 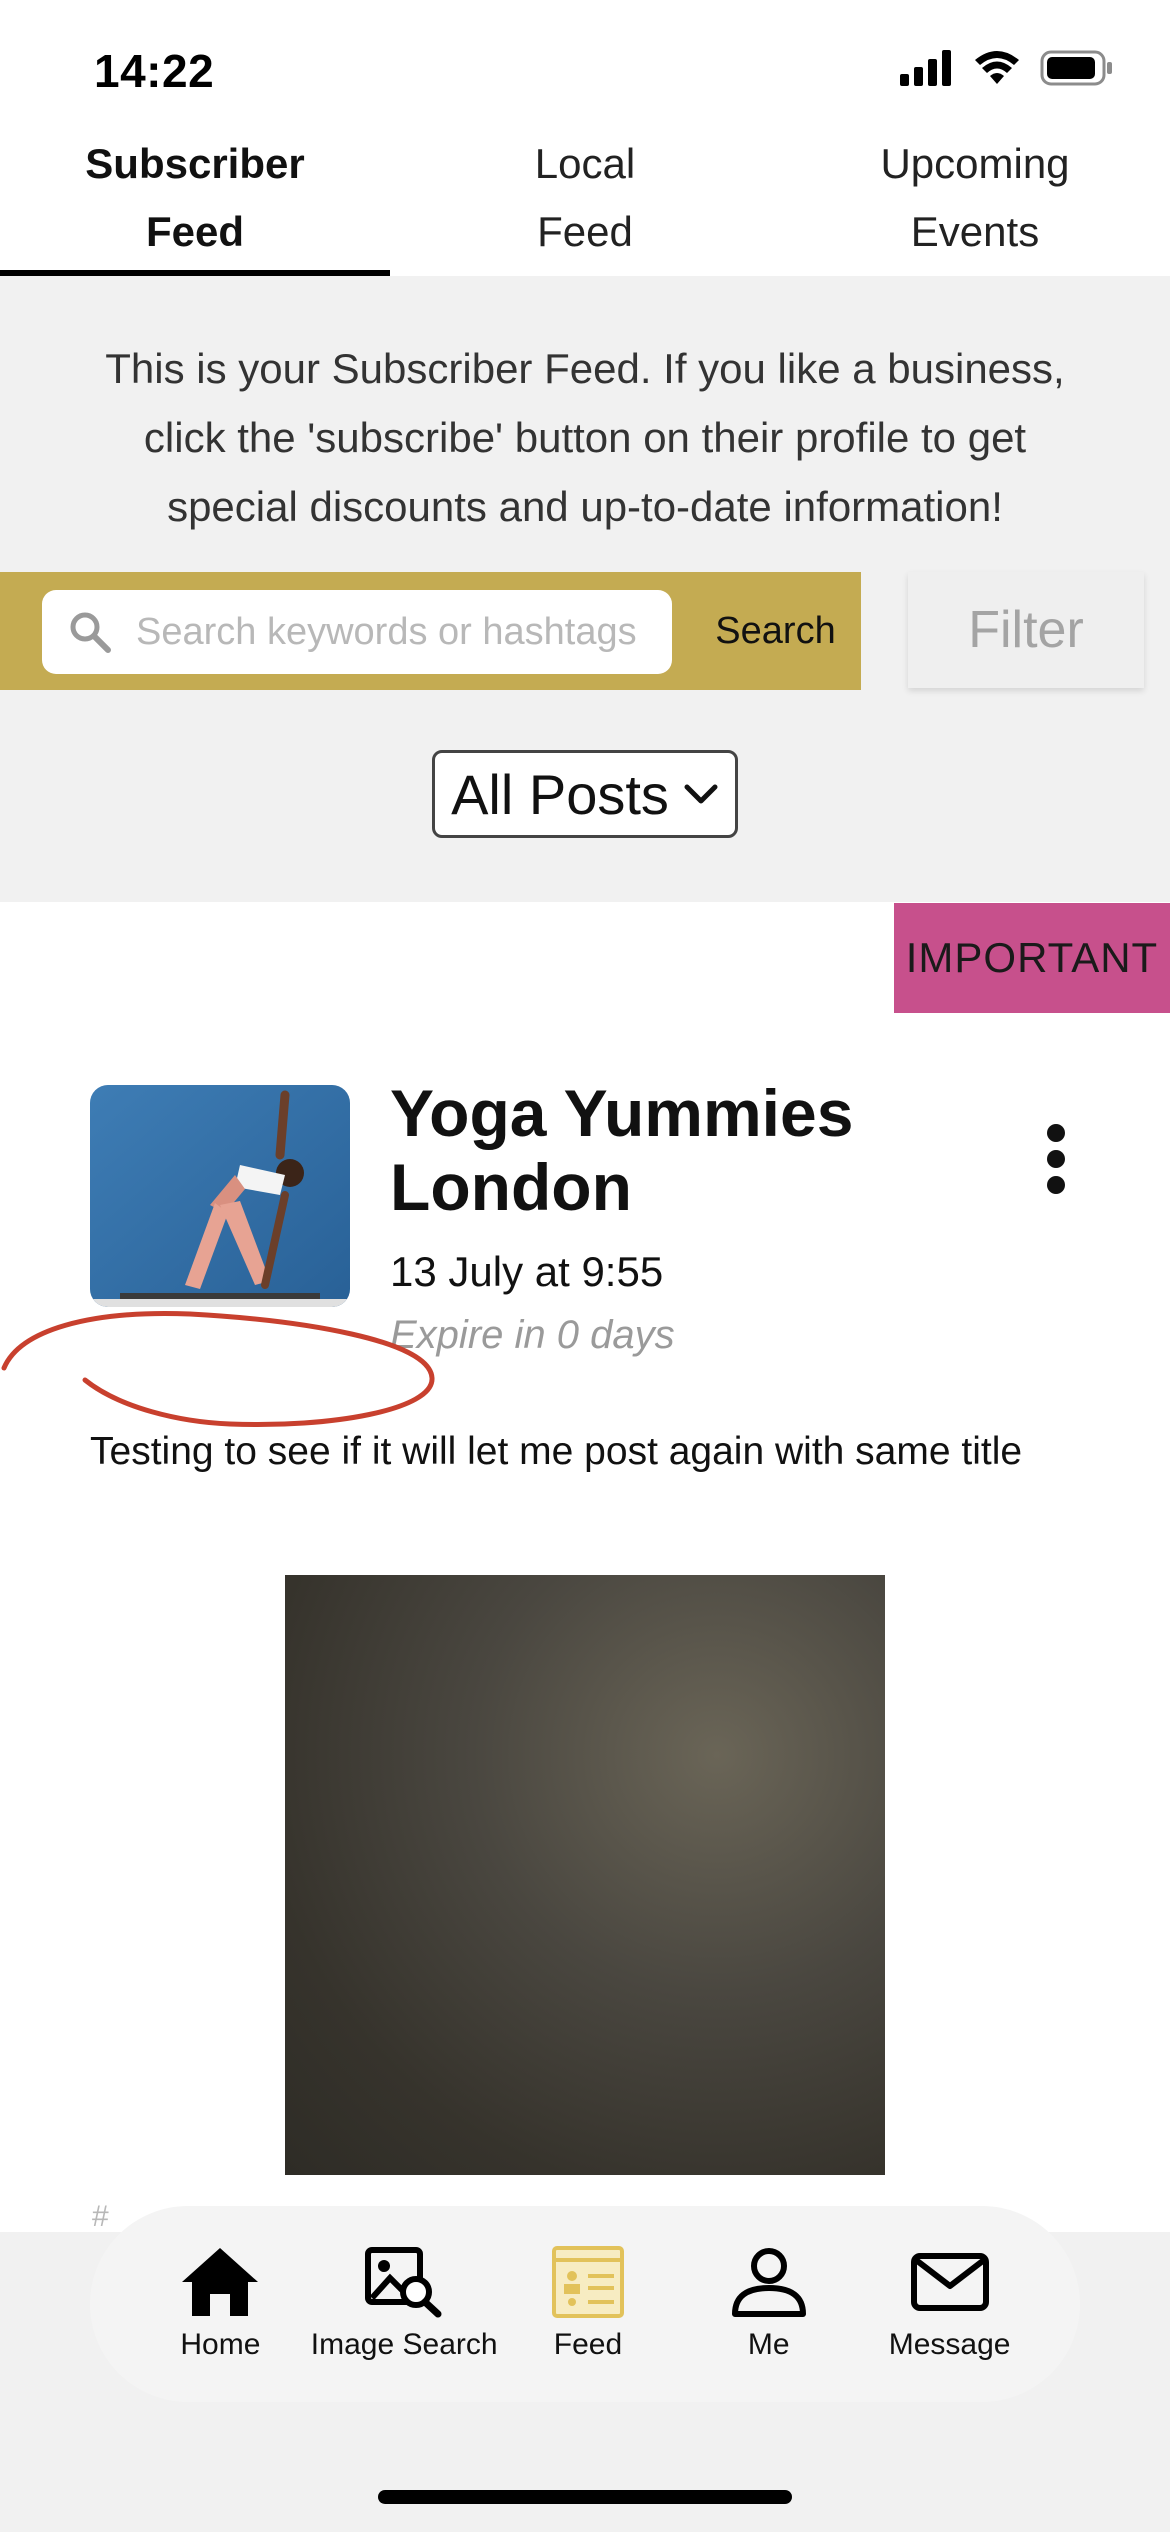 I want to click on tab-local-feed: Local Feed, so click(x=585, y=198).